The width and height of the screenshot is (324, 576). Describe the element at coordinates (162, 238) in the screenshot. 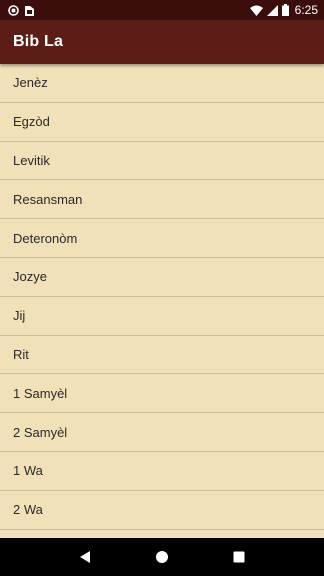

I see `list-item-book: Deteronòm` at that location.